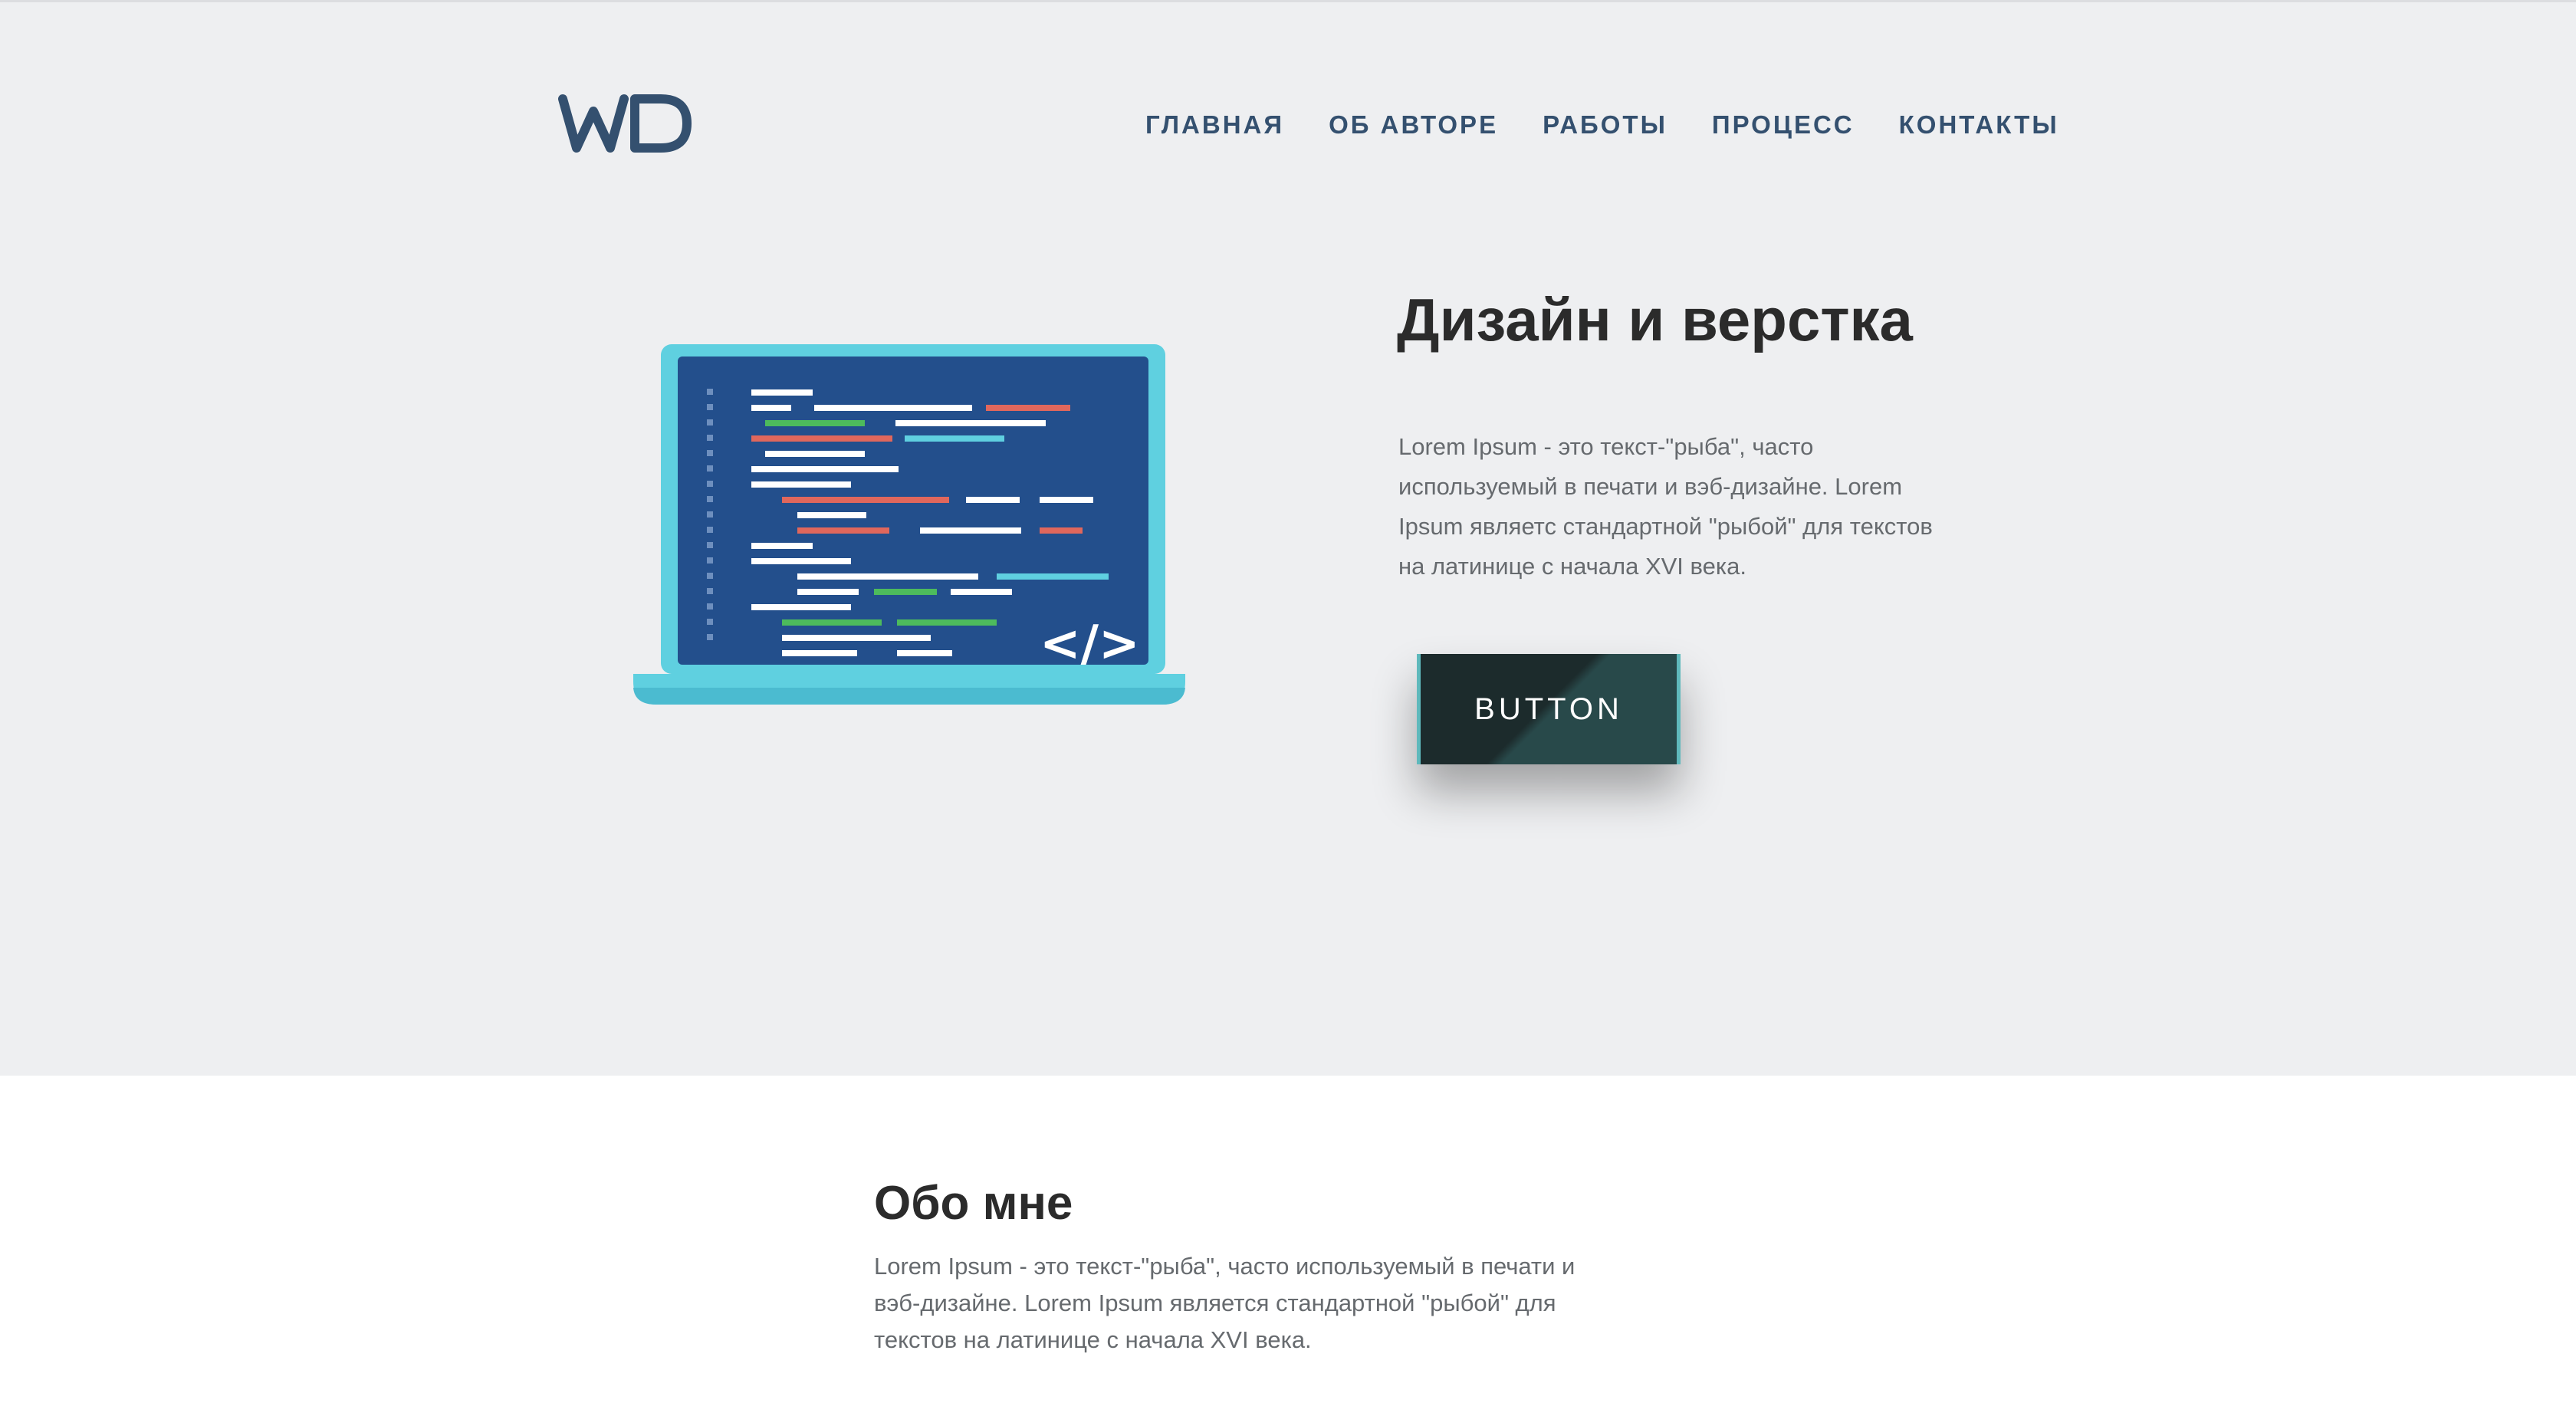  What do you see at coordinates (1605, 125) in the screenshot?
I see `nav-works: РАБОТЫ` at bounding box center [1605, 125].